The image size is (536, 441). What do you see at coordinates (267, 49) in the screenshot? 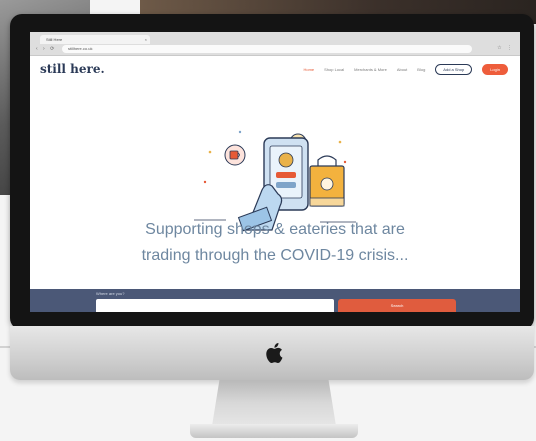
I see `address-bar: stillhere.co.uk` at bounding box center [267, 49].